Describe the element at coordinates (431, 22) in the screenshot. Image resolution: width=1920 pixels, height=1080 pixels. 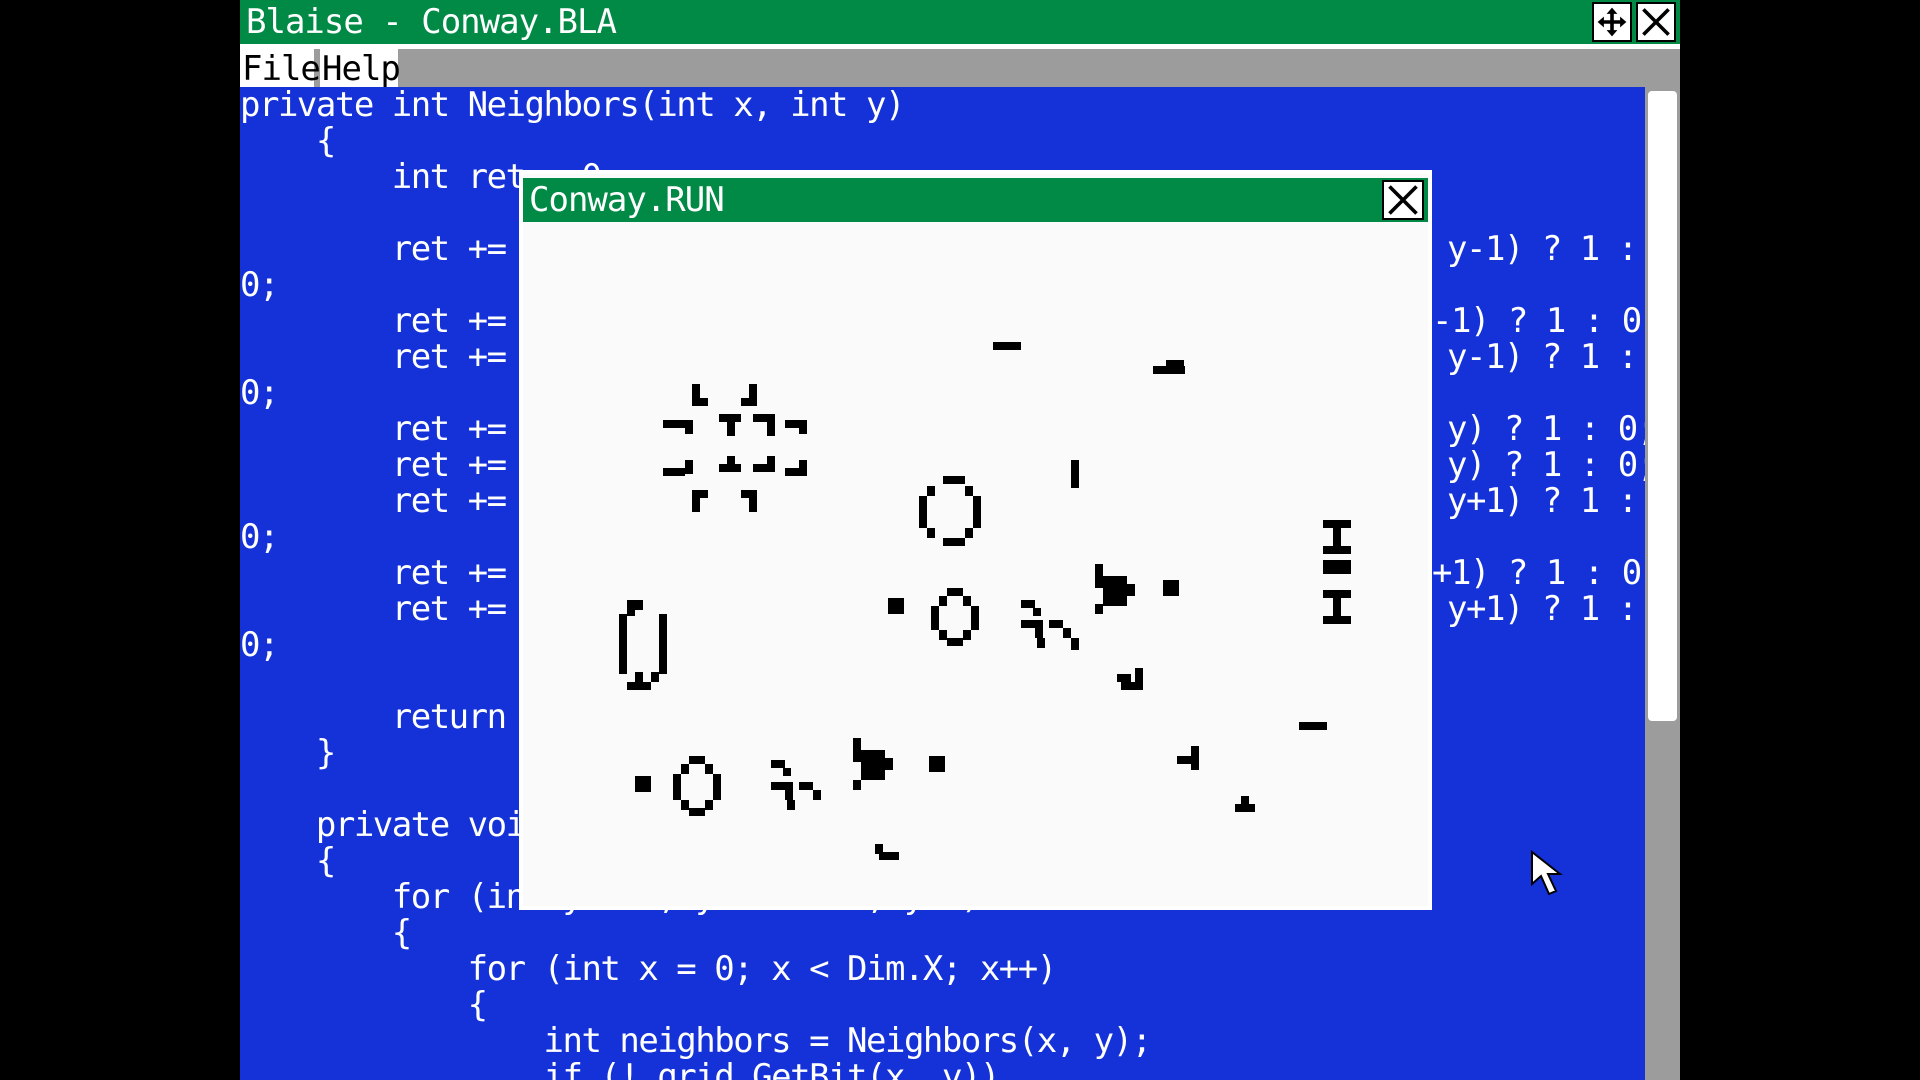
I see `window-title: Blaise - Conway.BLA` at that location.